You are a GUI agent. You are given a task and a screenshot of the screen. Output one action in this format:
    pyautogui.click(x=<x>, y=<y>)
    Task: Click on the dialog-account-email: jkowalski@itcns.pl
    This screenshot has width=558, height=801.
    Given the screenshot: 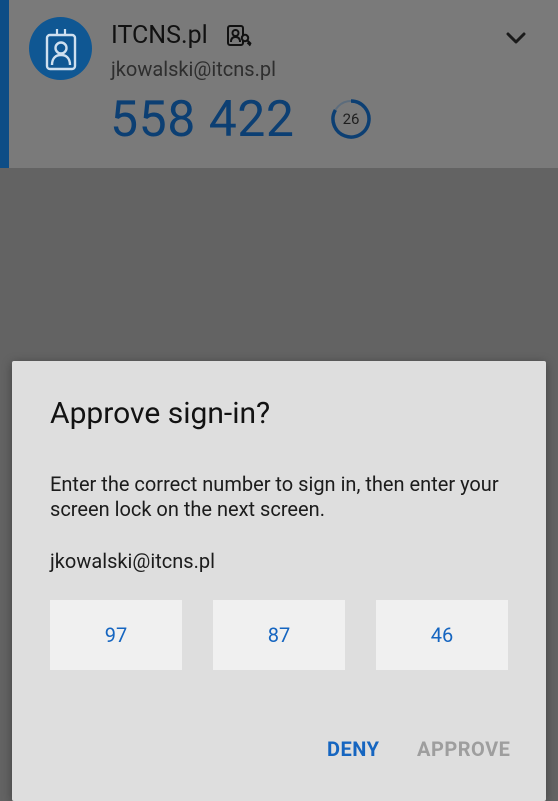 What is the action you would take?
    pyautogui.click(x=132, y=561)
    